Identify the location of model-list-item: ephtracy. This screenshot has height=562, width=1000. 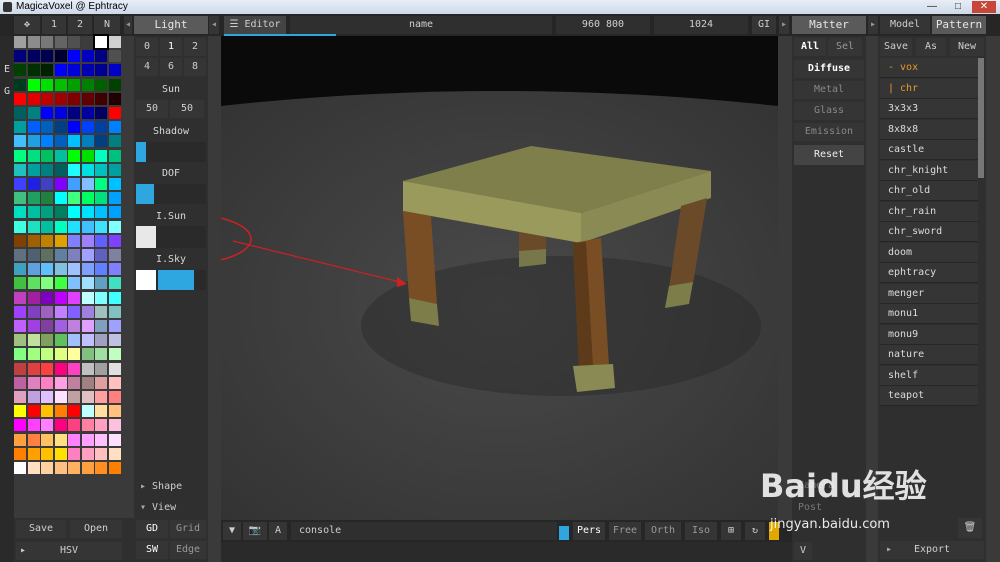
(929, 273).